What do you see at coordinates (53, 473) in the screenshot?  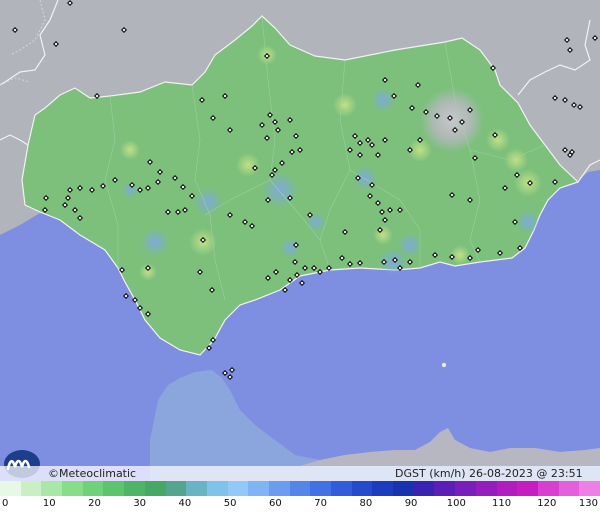 I see `copyright-symbol: ©` at bounding box center [53, 473].